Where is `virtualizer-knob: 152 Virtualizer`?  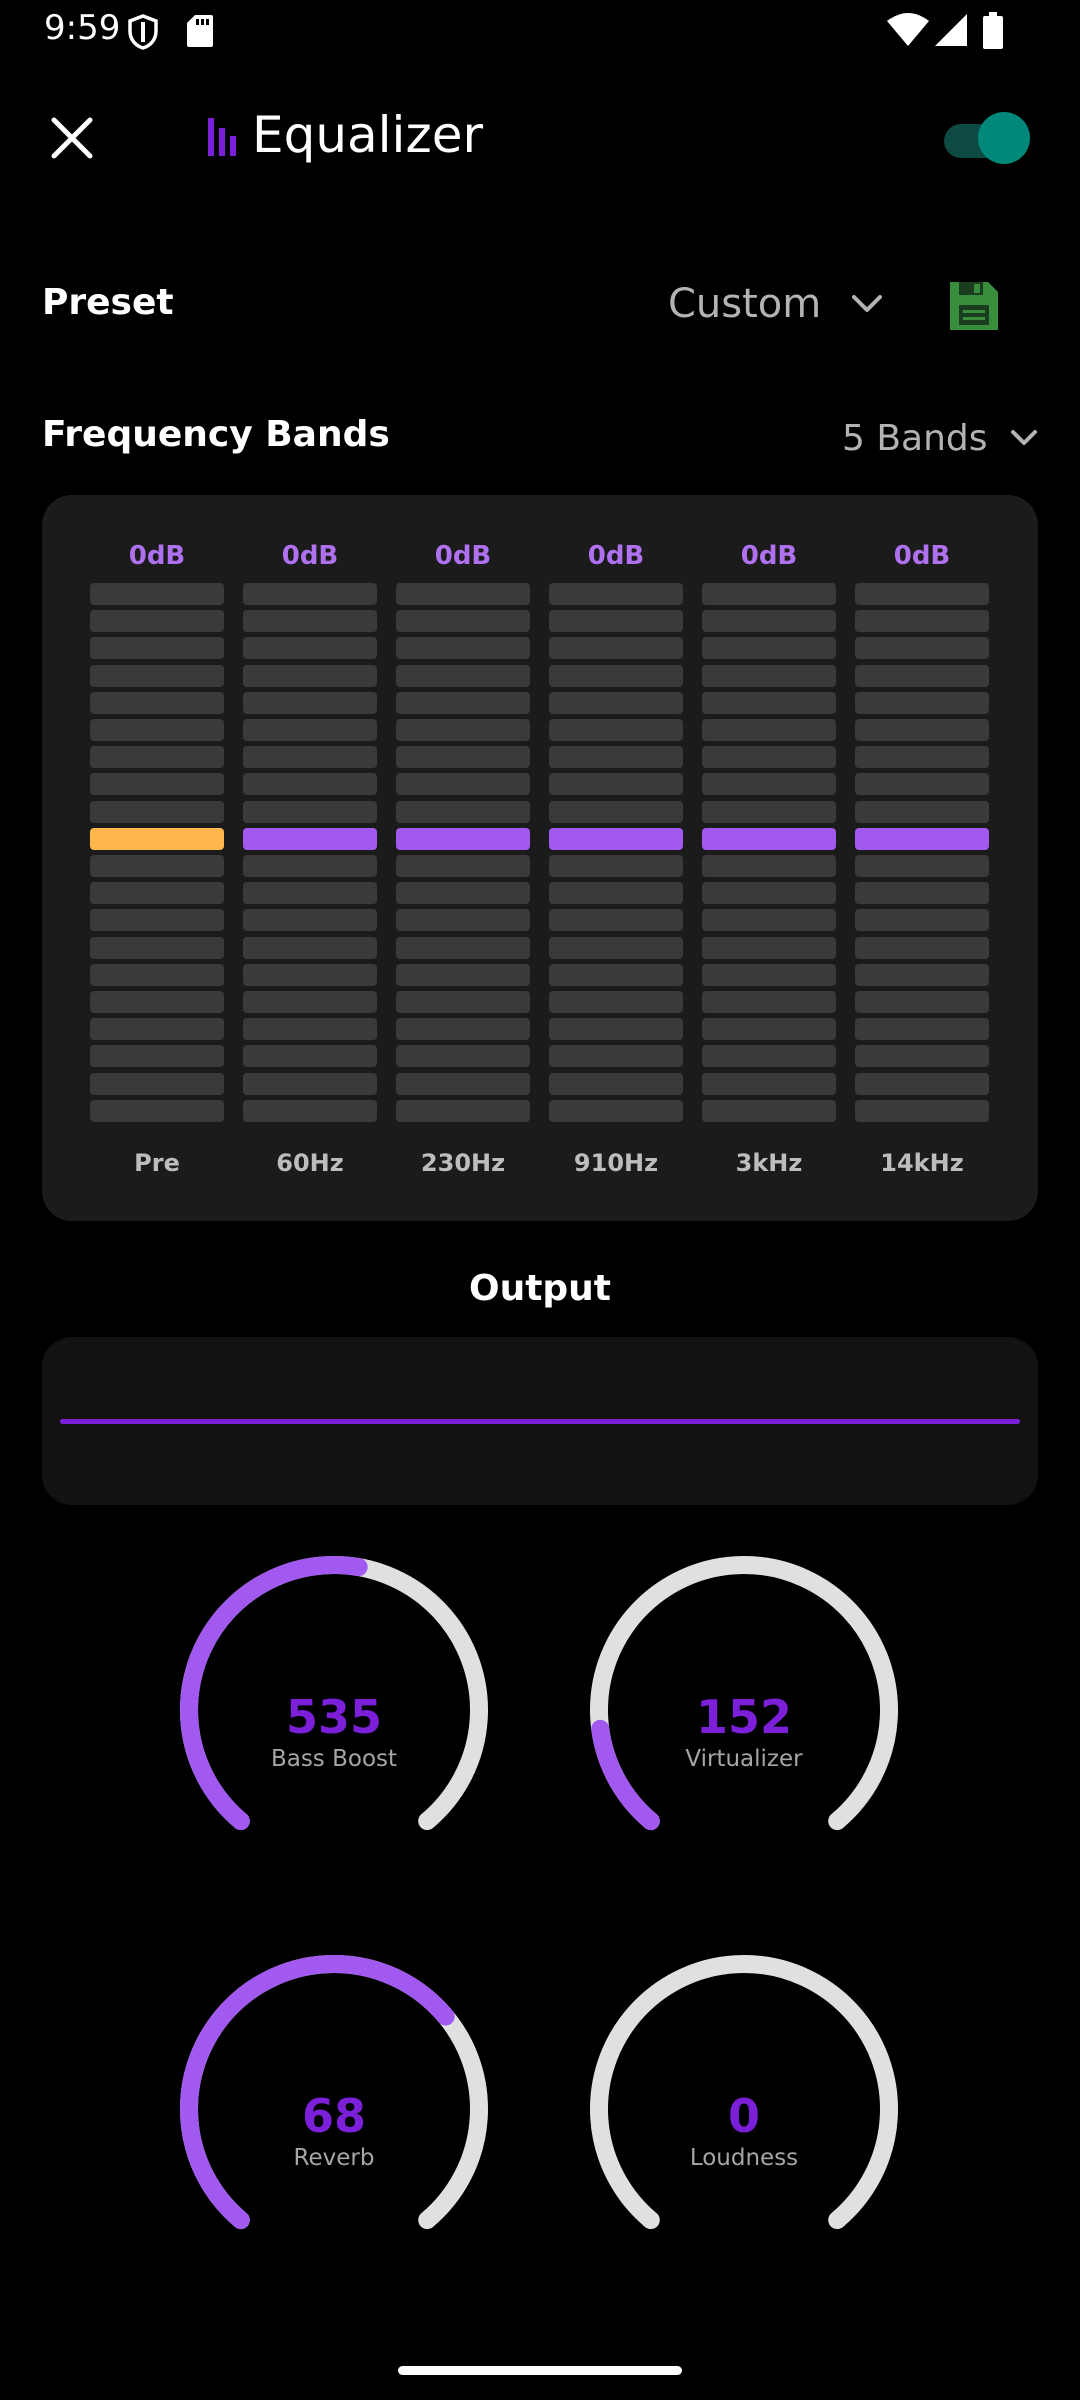 virtualizer-knob: 152 Virtualizer is located at coordinates (744, 1700).